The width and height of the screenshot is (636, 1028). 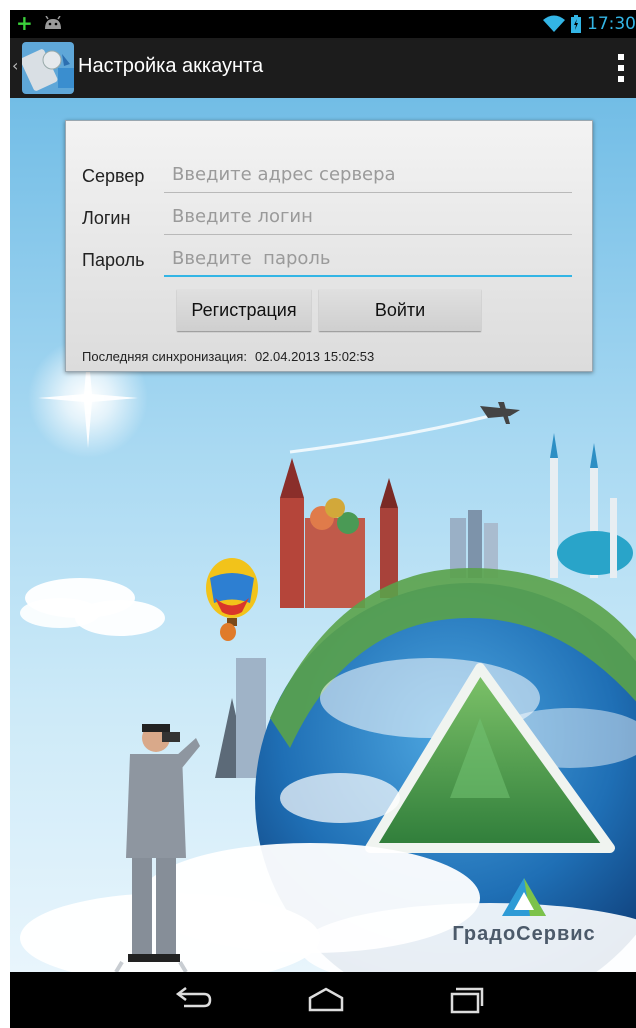 What do you see at coordinates (611, 24) in the screenshot?
I see `status-time: 17:30` at bounding box center [611, 24].